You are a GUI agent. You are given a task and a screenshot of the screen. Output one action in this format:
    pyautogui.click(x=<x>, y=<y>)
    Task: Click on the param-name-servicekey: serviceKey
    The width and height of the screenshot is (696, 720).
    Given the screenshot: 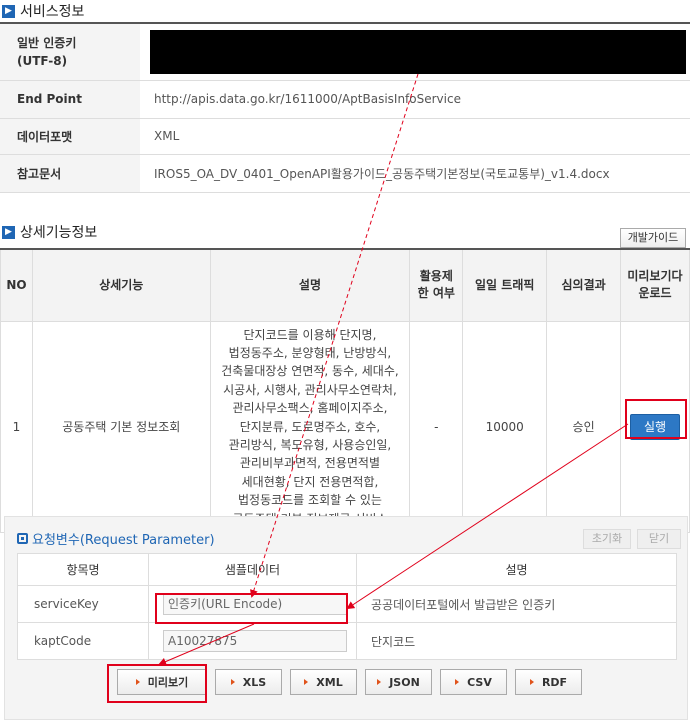 What is the action you would take?
    pyautogui.click(x=83, y=604)
    